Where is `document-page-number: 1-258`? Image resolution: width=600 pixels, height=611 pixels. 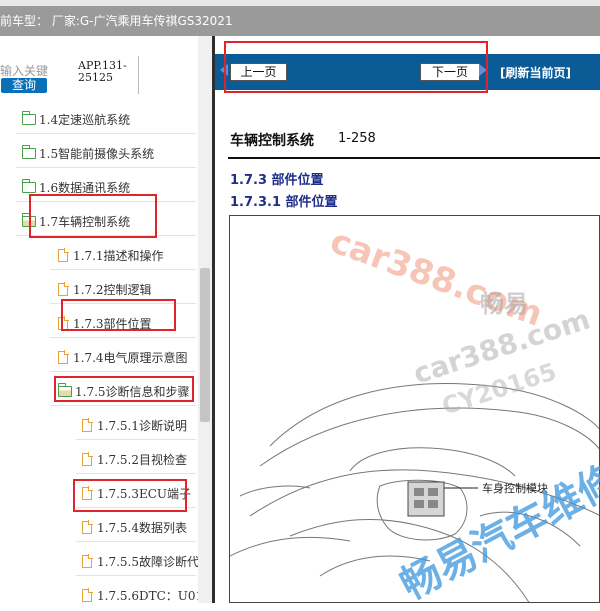
document-page-number: 1-258 is located at coordinates (357, 138).